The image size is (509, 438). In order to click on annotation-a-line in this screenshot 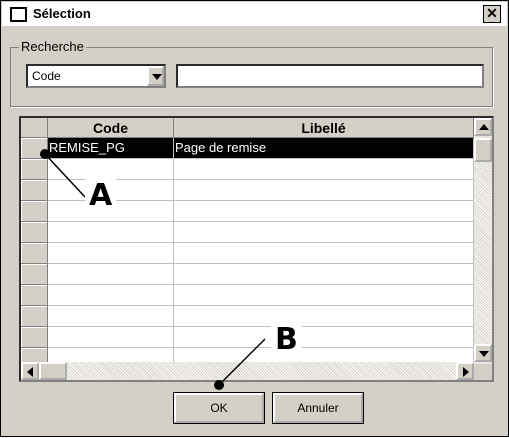, I will do `click(65, 175)`.